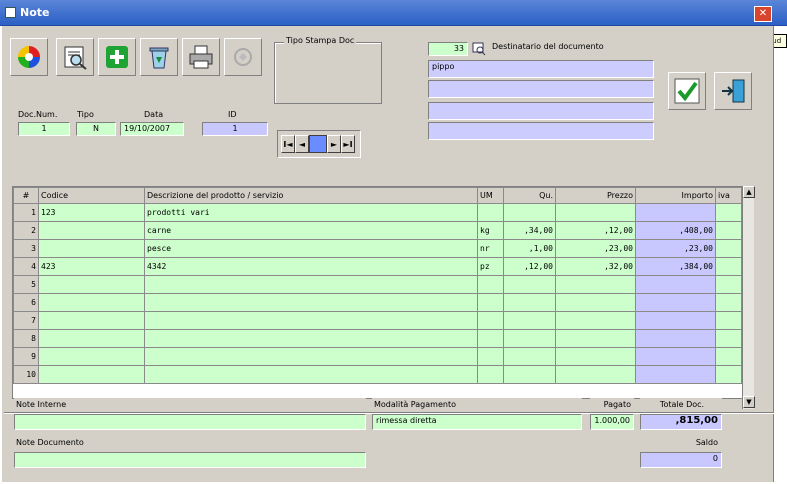 Image resolution: width=787 pixels, height=484 pixels. I want to click on recipient-code: 33, so click(448, 49).